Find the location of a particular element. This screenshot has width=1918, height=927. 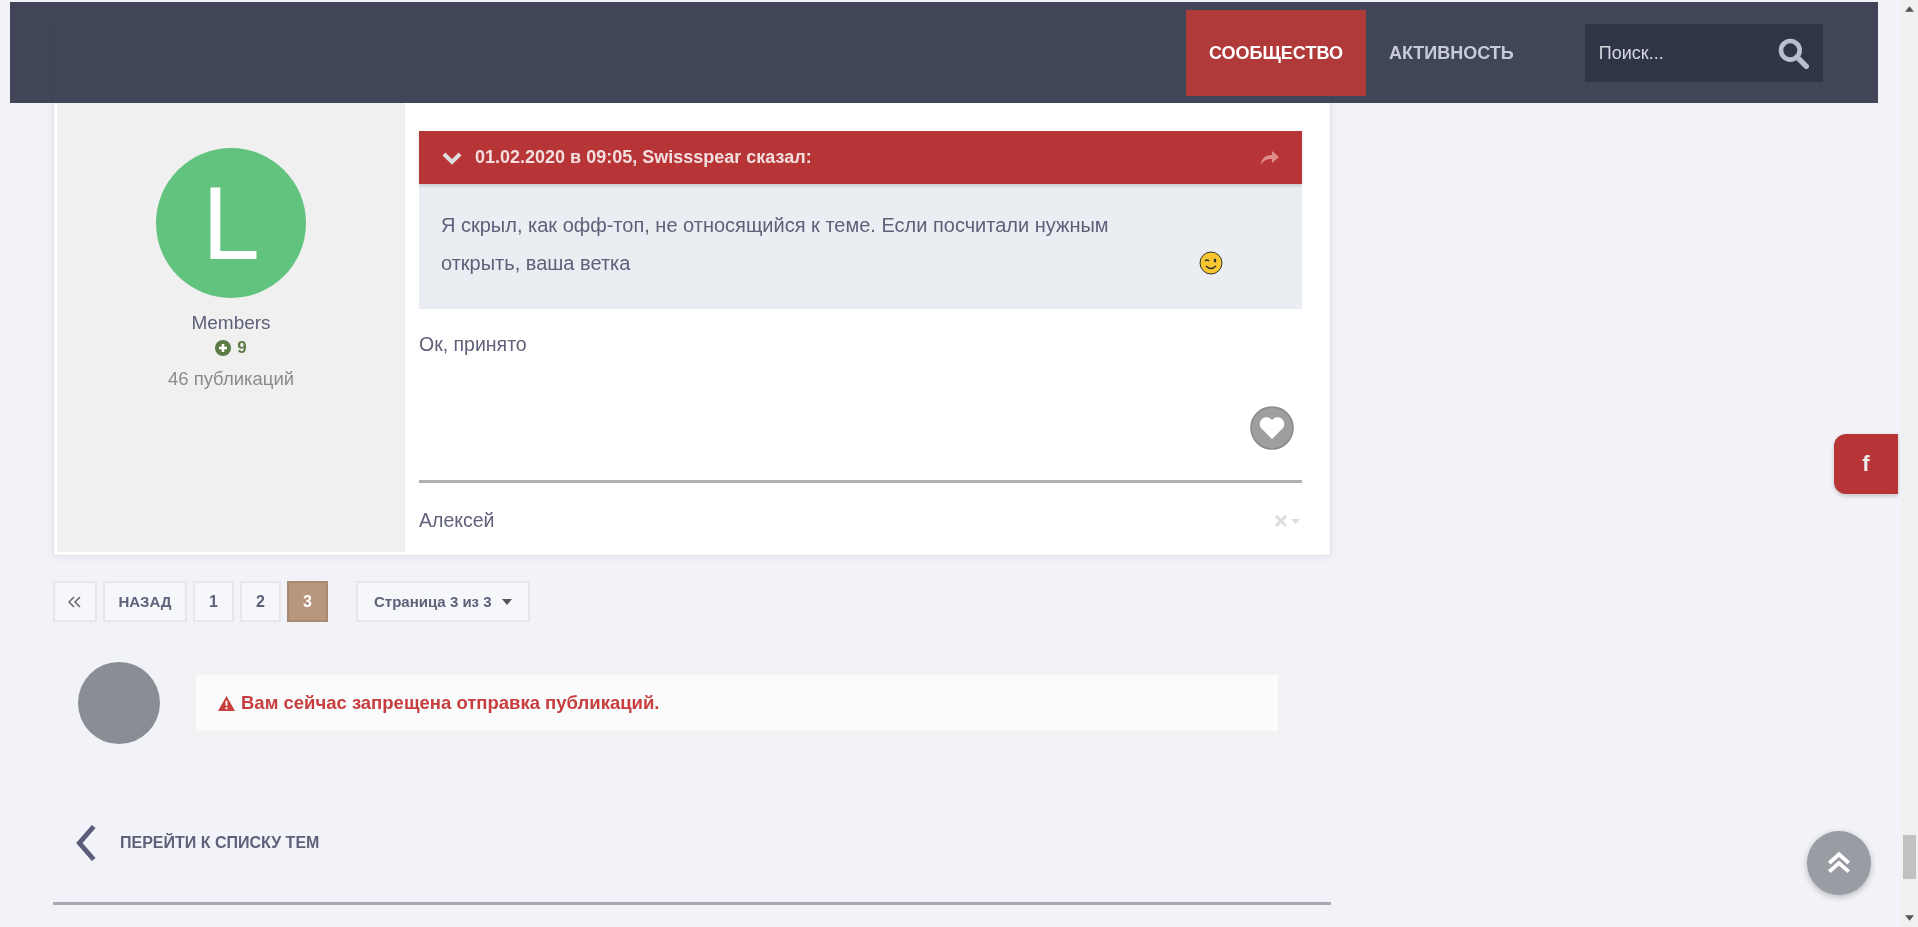

page-number: 1 is located at coordinates (213, 601).